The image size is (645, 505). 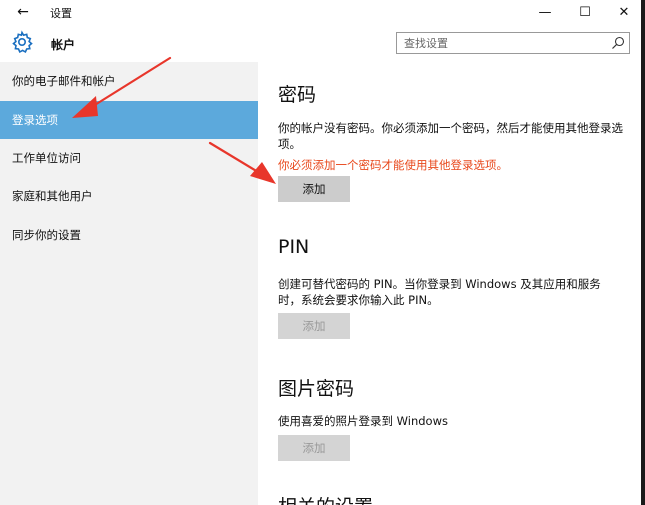 What do you see at coordinates (393, 165) in the screenshot?
I see `password-warning: 你必须添加一个密码才能使用其他登录选项。` at bounding box center [393, 165].